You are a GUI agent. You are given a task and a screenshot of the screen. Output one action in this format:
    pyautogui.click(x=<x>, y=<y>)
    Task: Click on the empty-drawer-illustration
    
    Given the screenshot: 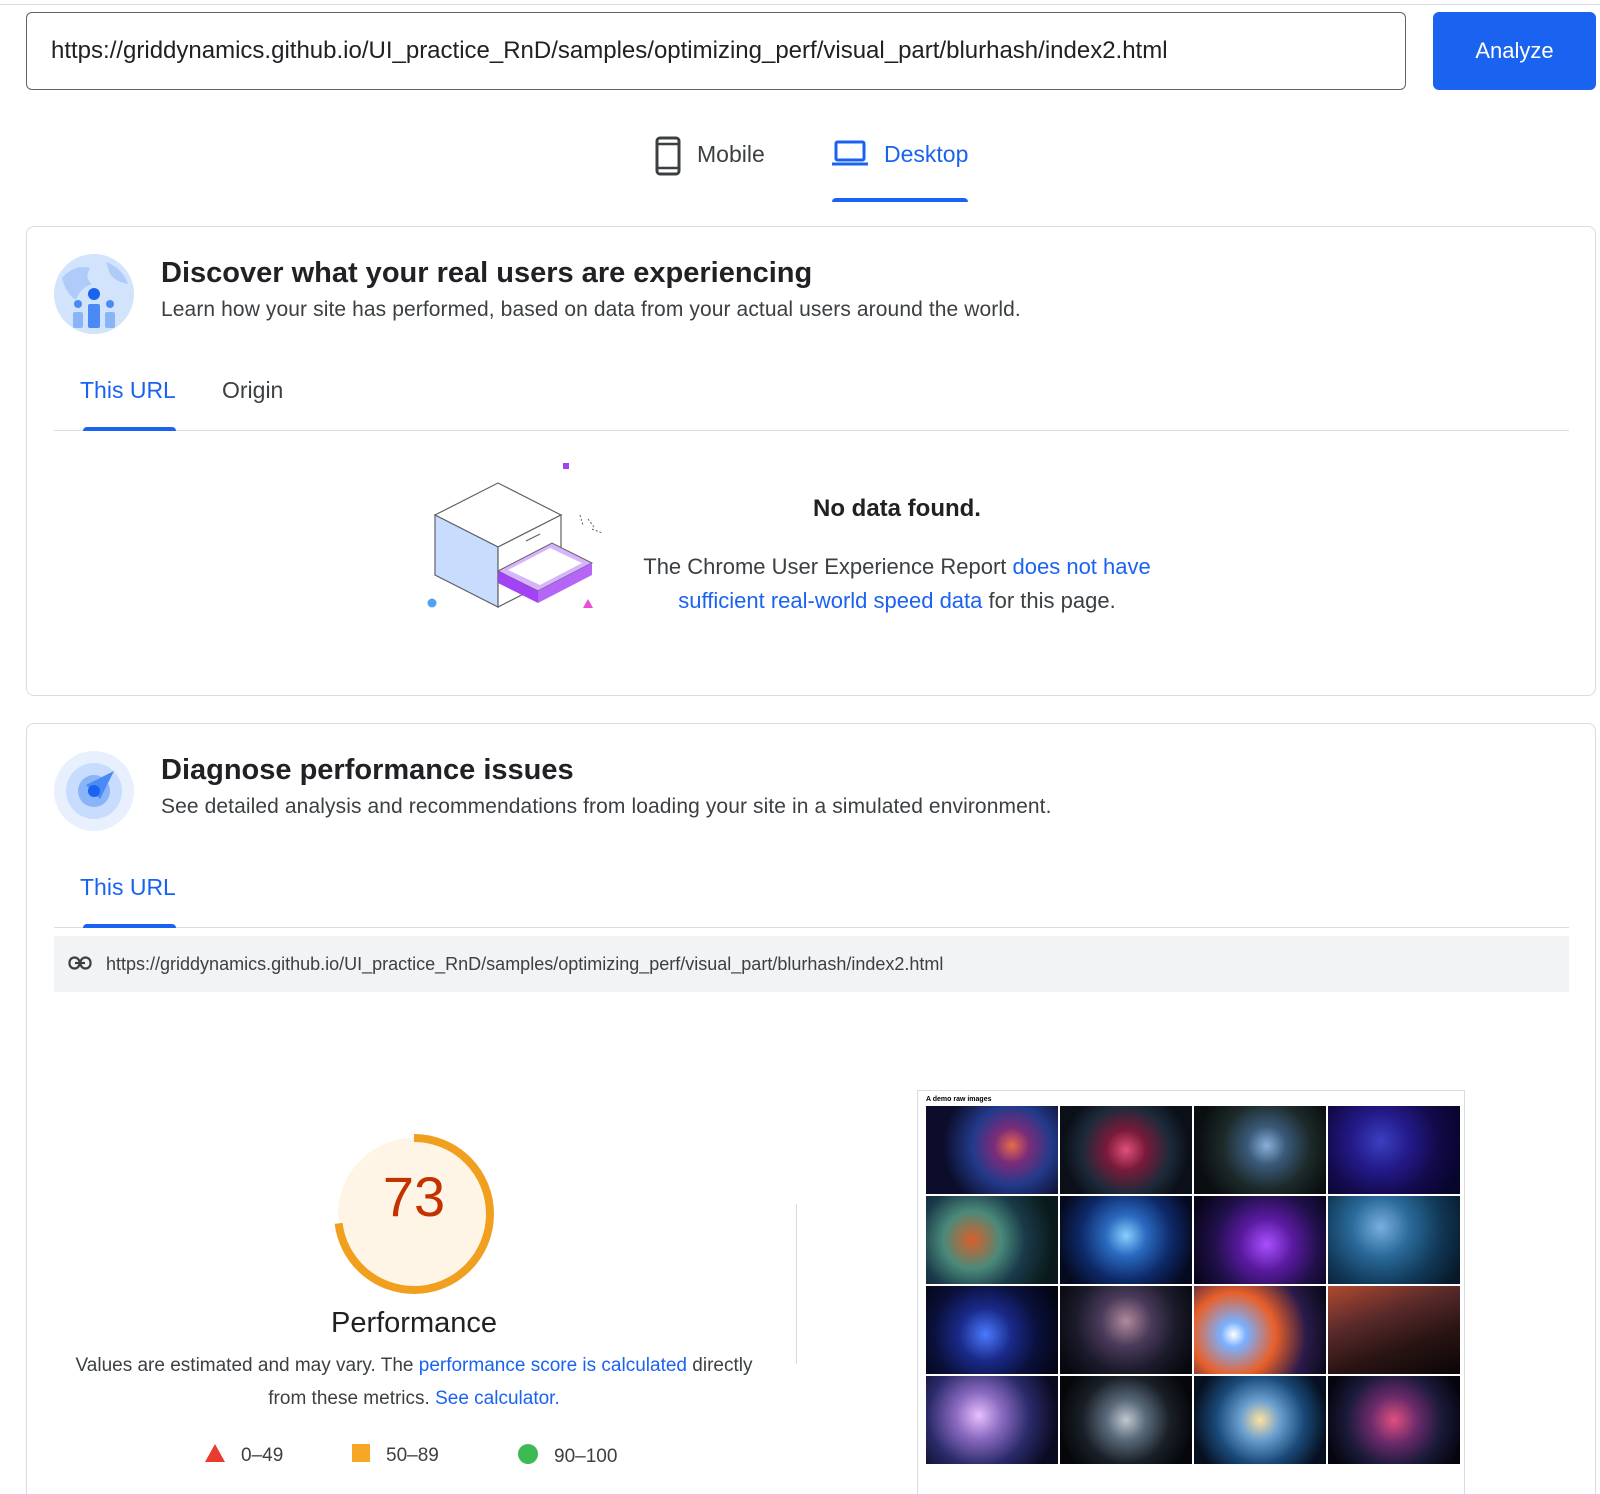 What is the action you would take?
    pyautogui.click(x=532, y=548)
    